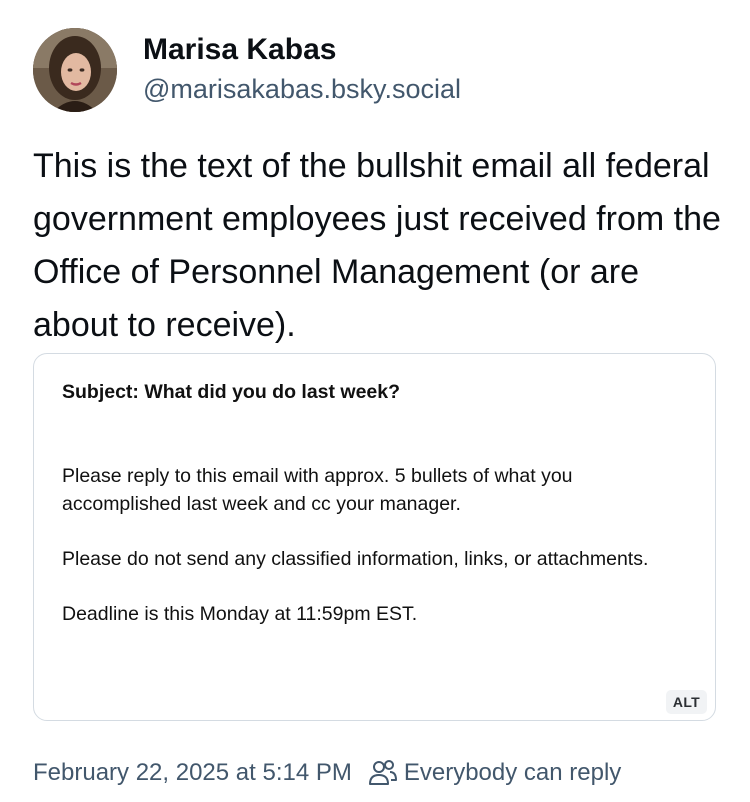 This screenshot has height=802, width=750. Describe the element at coordinates (302, 89) in the screenshot. I see `author-handle: @marisakabas.bsky.social` at that location.